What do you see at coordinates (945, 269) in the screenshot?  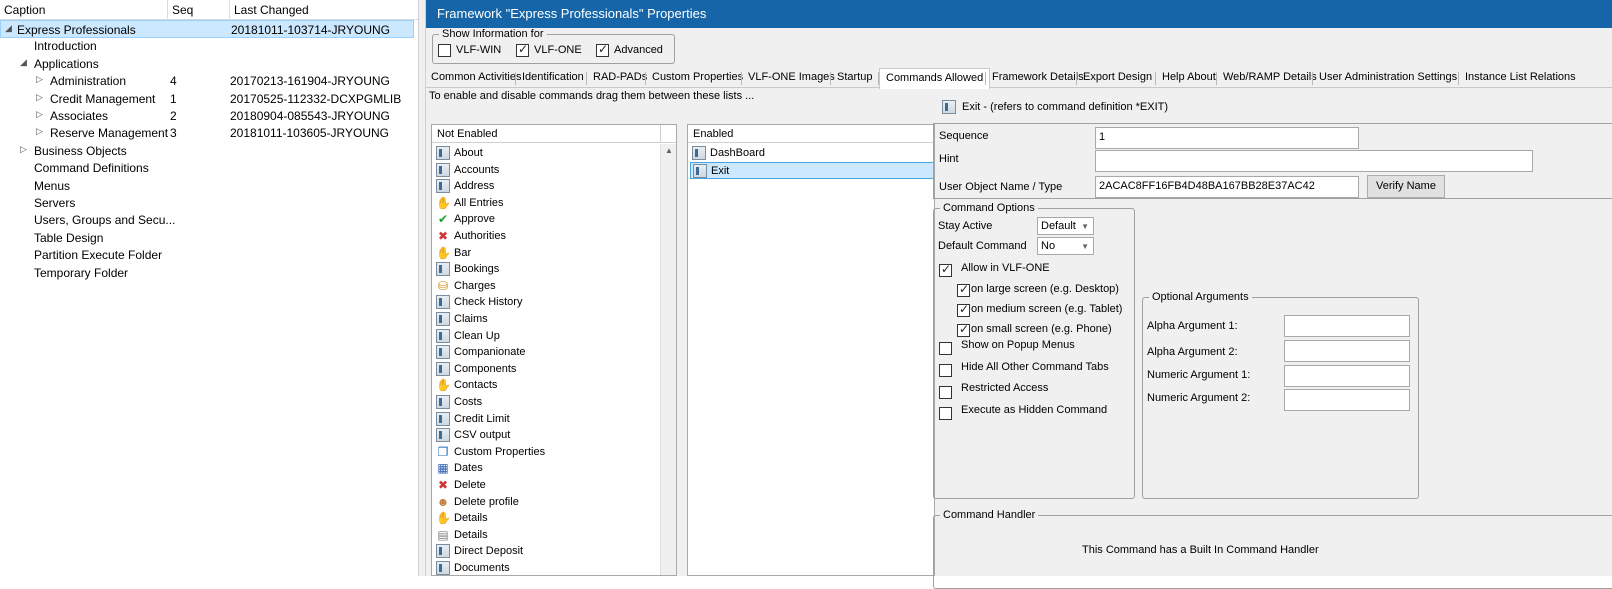 I see `allow-vlf-one-checkbox` at bounding box center [945, 269].